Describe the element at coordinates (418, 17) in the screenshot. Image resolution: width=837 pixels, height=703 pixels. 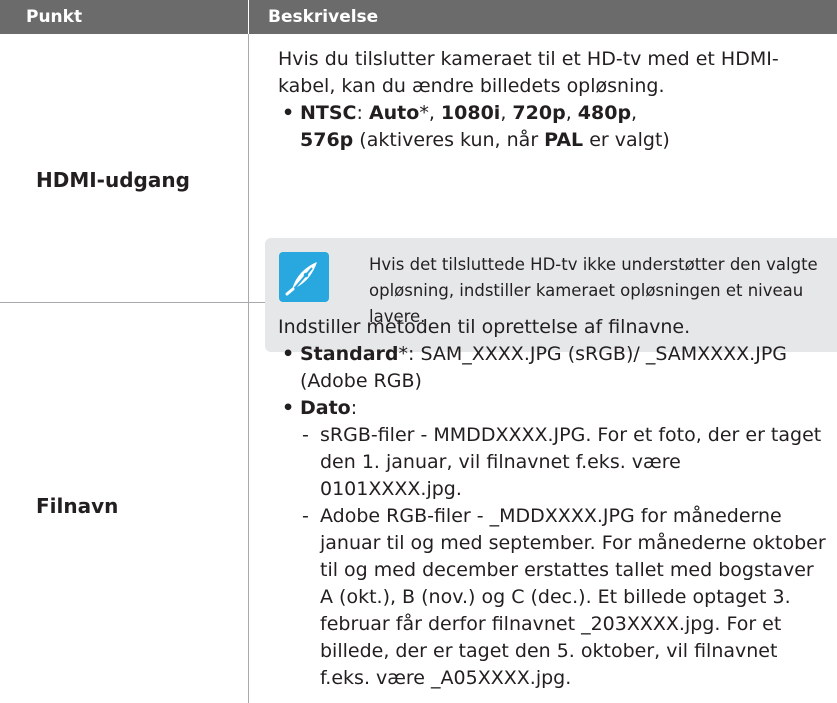
I see `table-header: Punkt Beskrivelse` at that location.